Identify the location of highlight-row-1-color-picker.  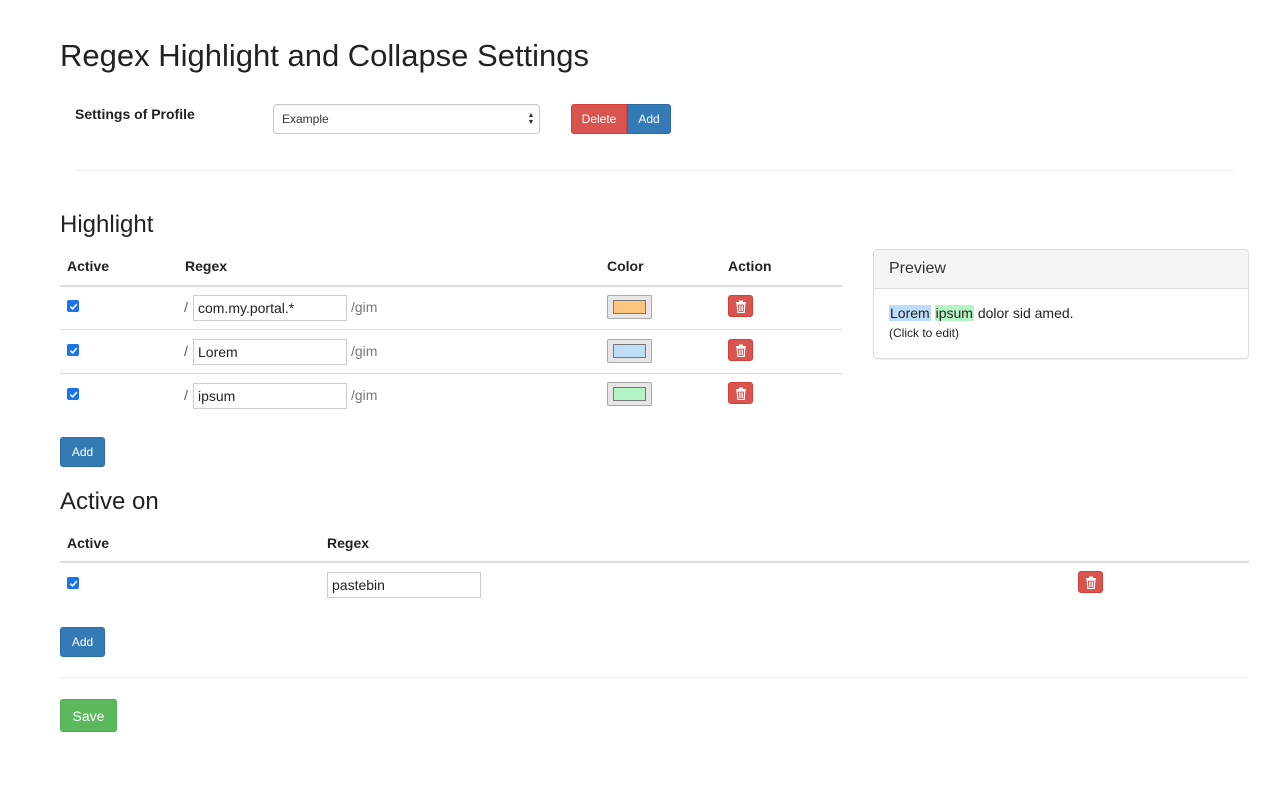
(629, 307).